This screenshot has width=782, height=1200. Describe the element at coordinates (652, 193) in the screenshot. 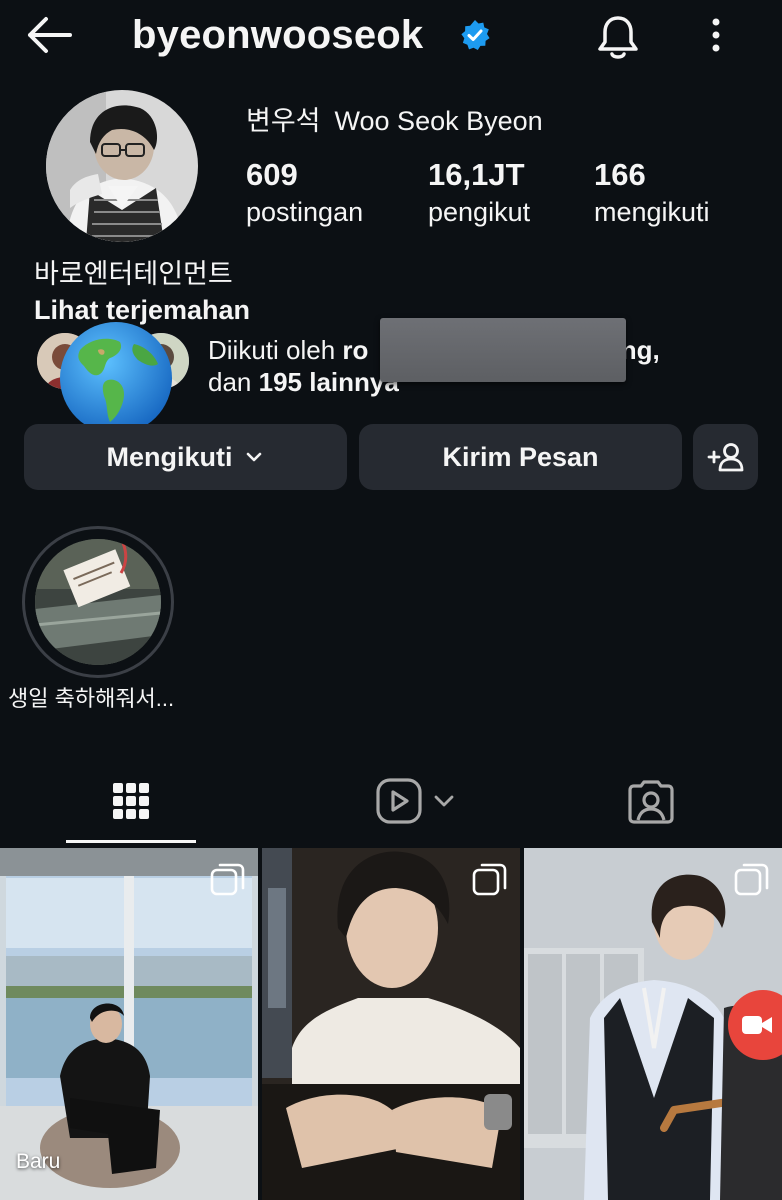

I see `following-count: 166 mengikuti` at that location.